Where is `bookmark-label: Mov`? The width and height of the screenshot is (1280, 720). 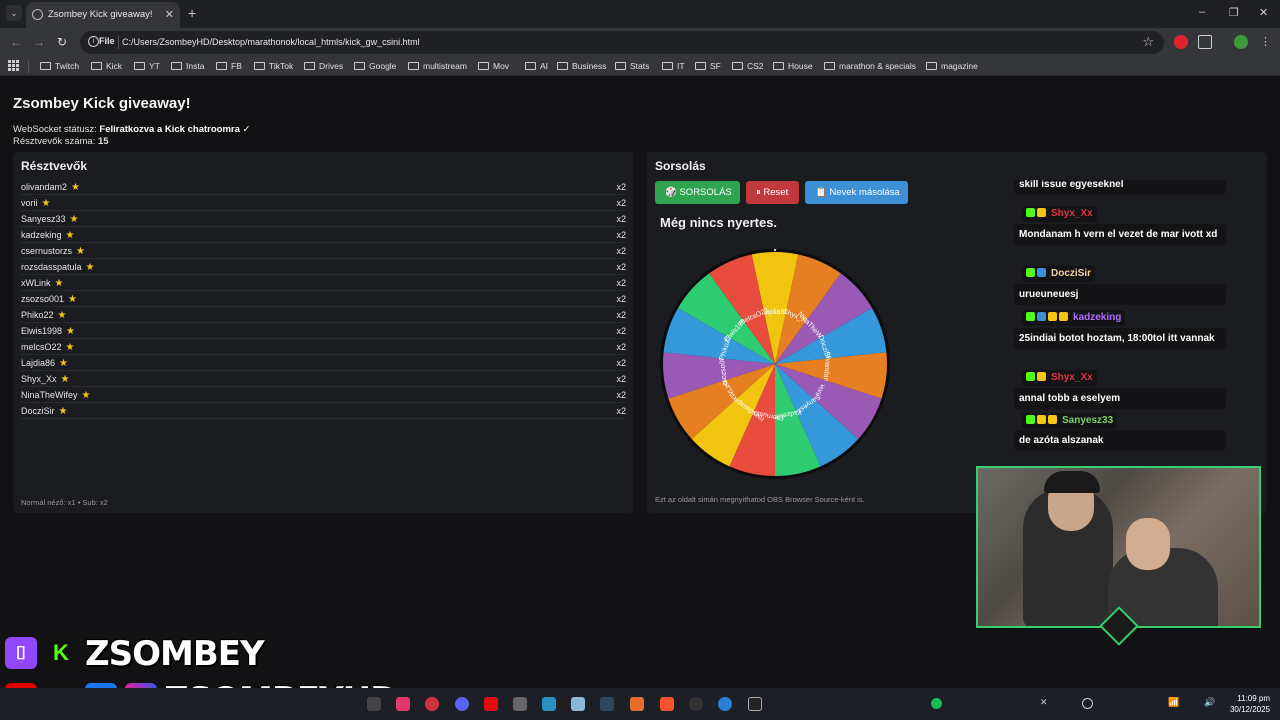
bookmark-label: Mov is located at coordinates (501, 66).